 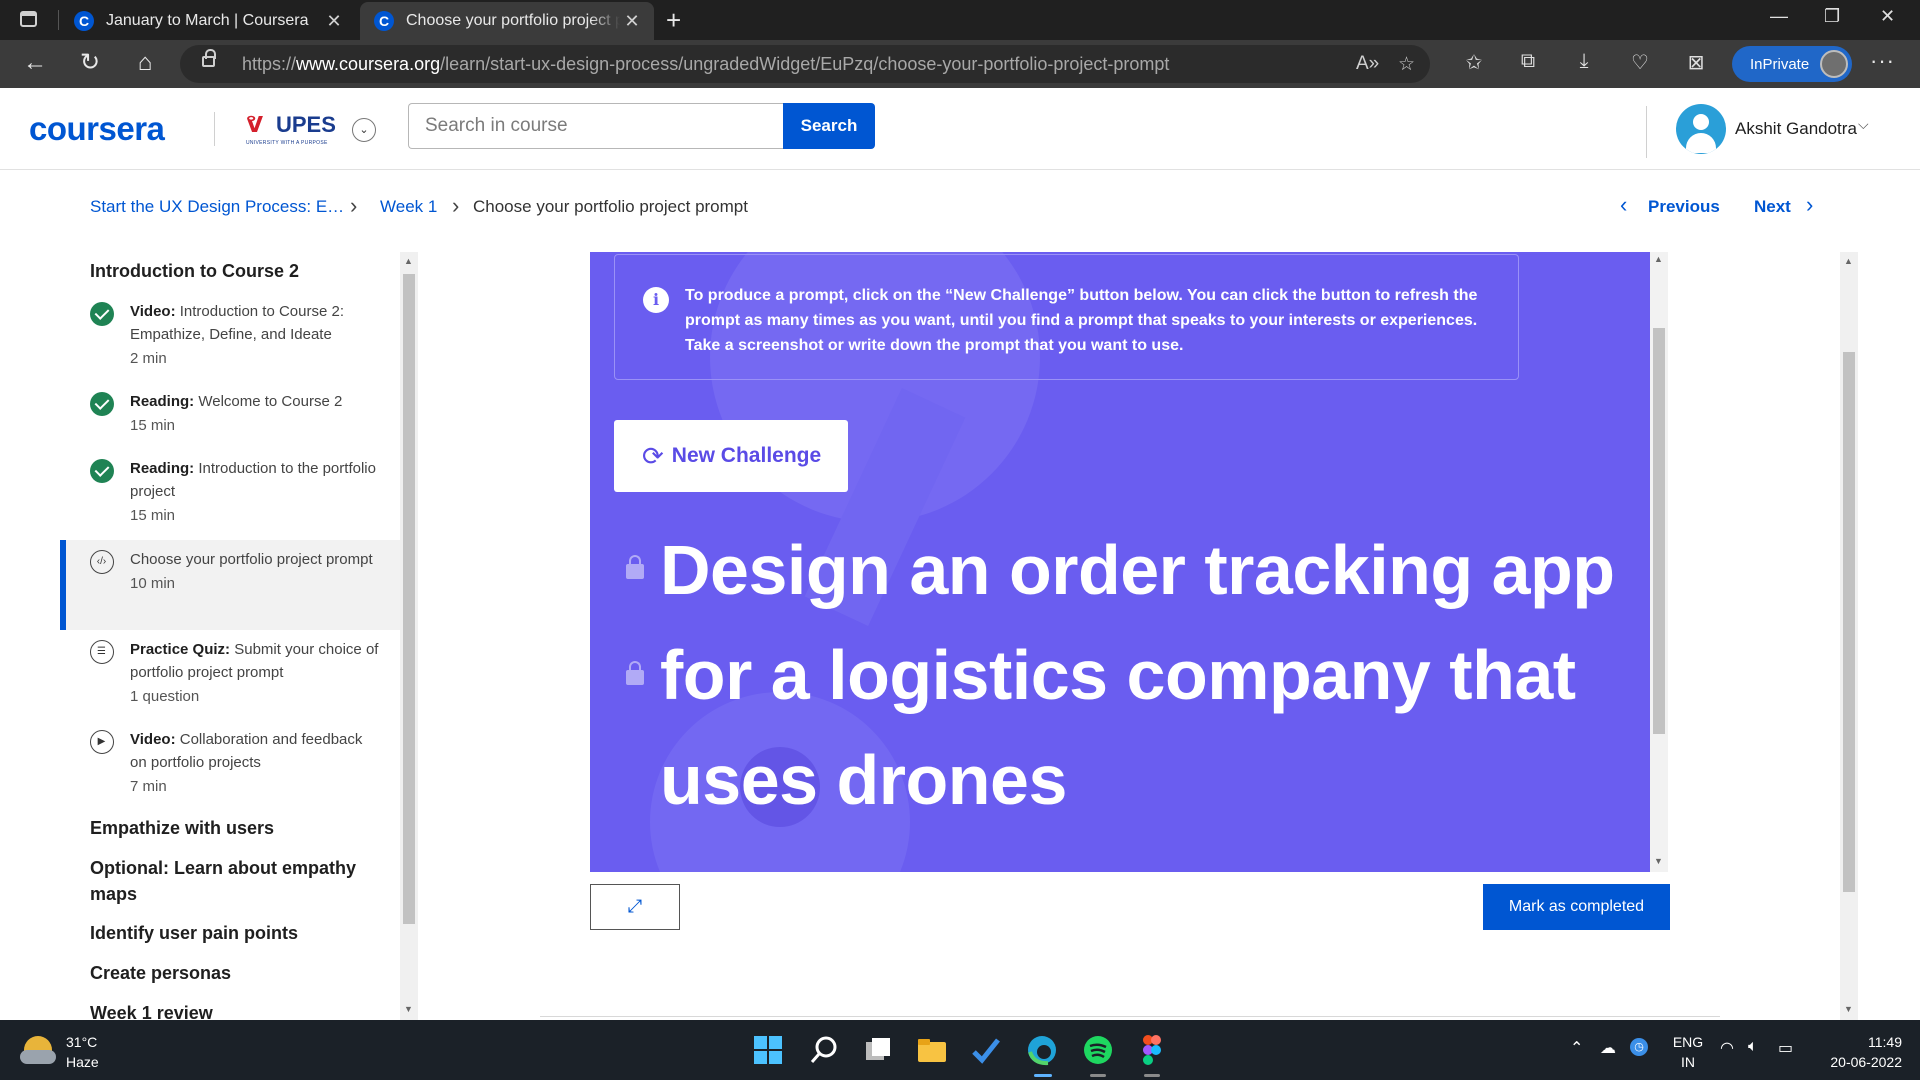 I want to click on chevron-left-icon: ‹, so click(x=1623, y=205).